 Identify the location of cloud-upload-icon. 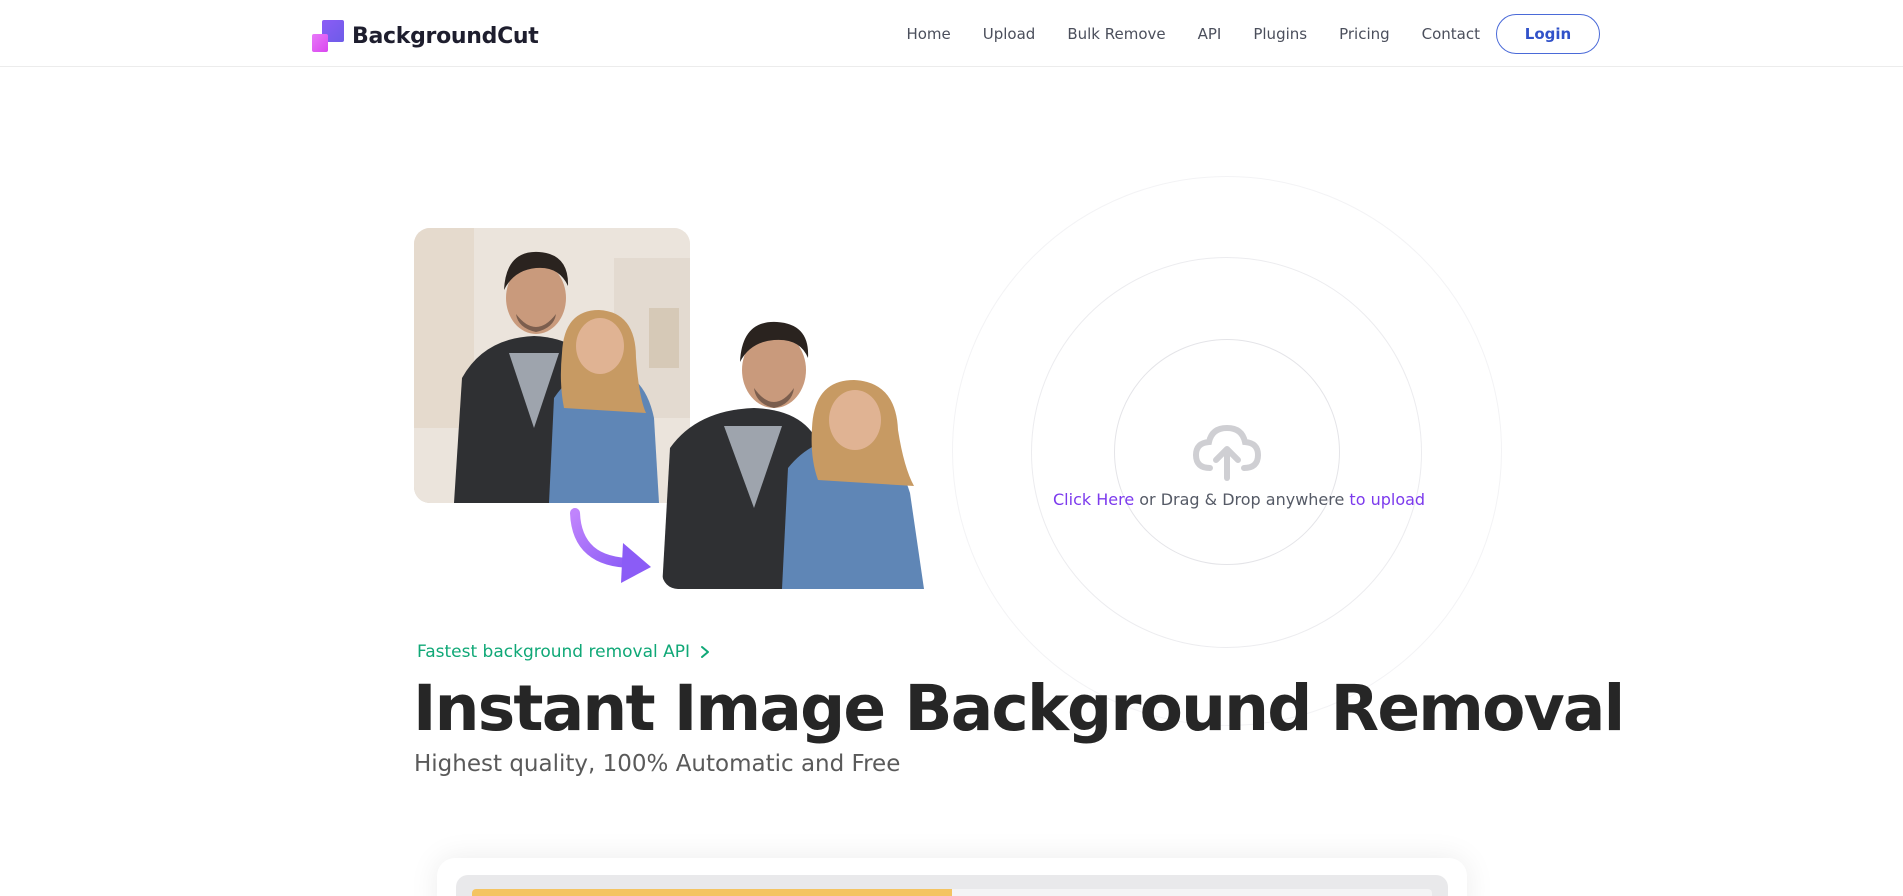
(1227, 452).